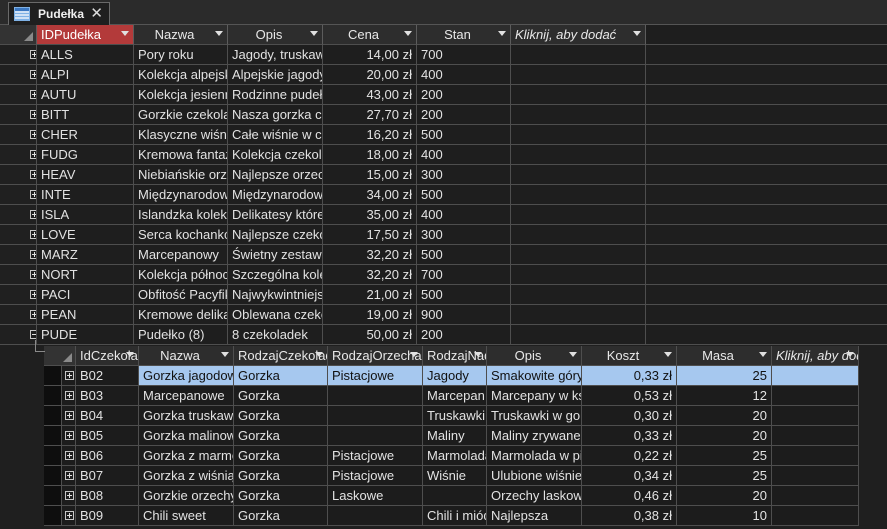  What do you see at coordinates (629, 376) in the screenshot?
I see `sub-cell-6: 0,33 zł` at bounding box center [629, 376].